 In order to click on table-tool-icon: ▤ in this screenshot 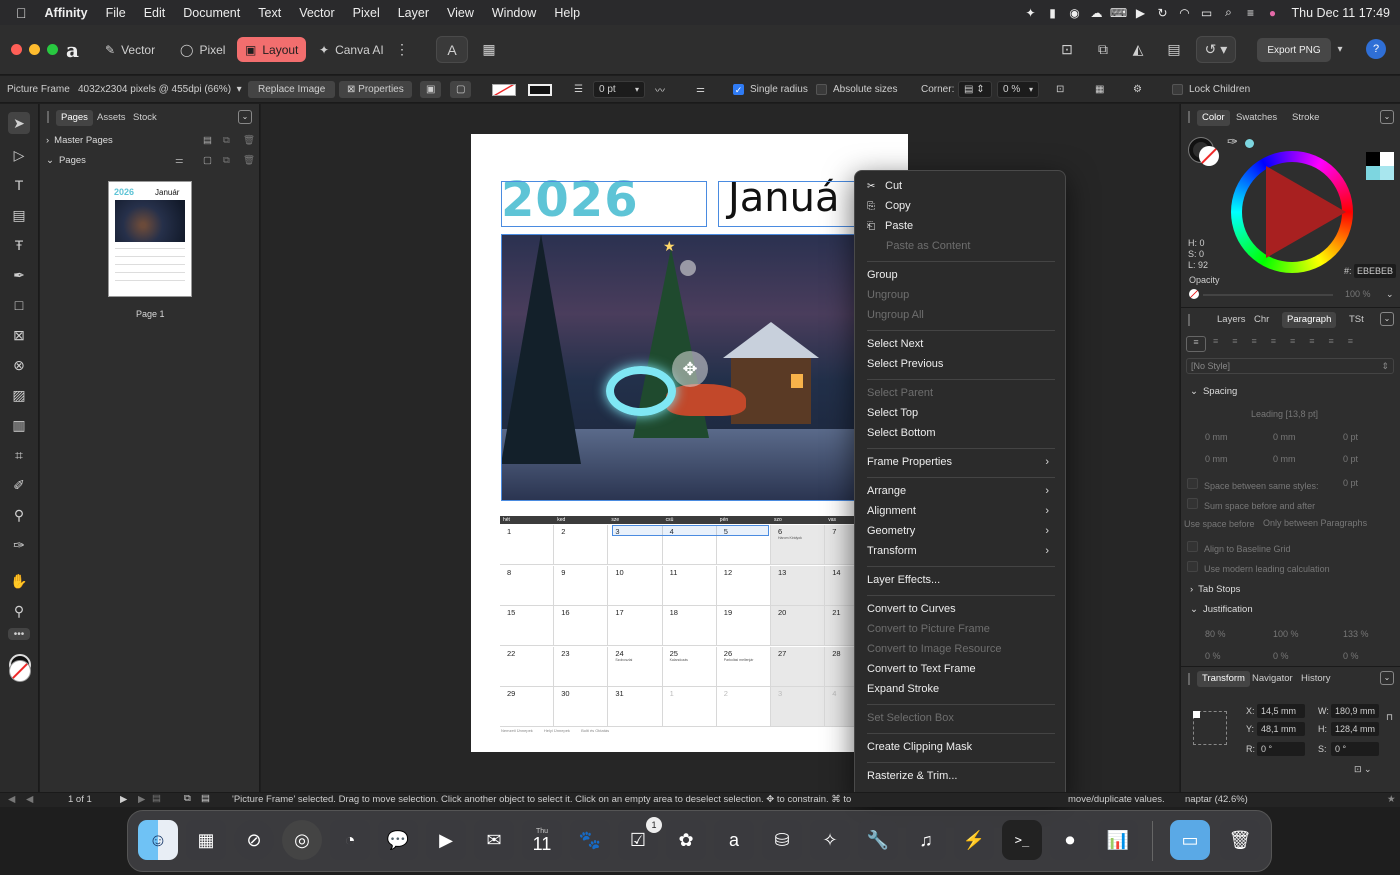, I will do `click(19, 215)`.